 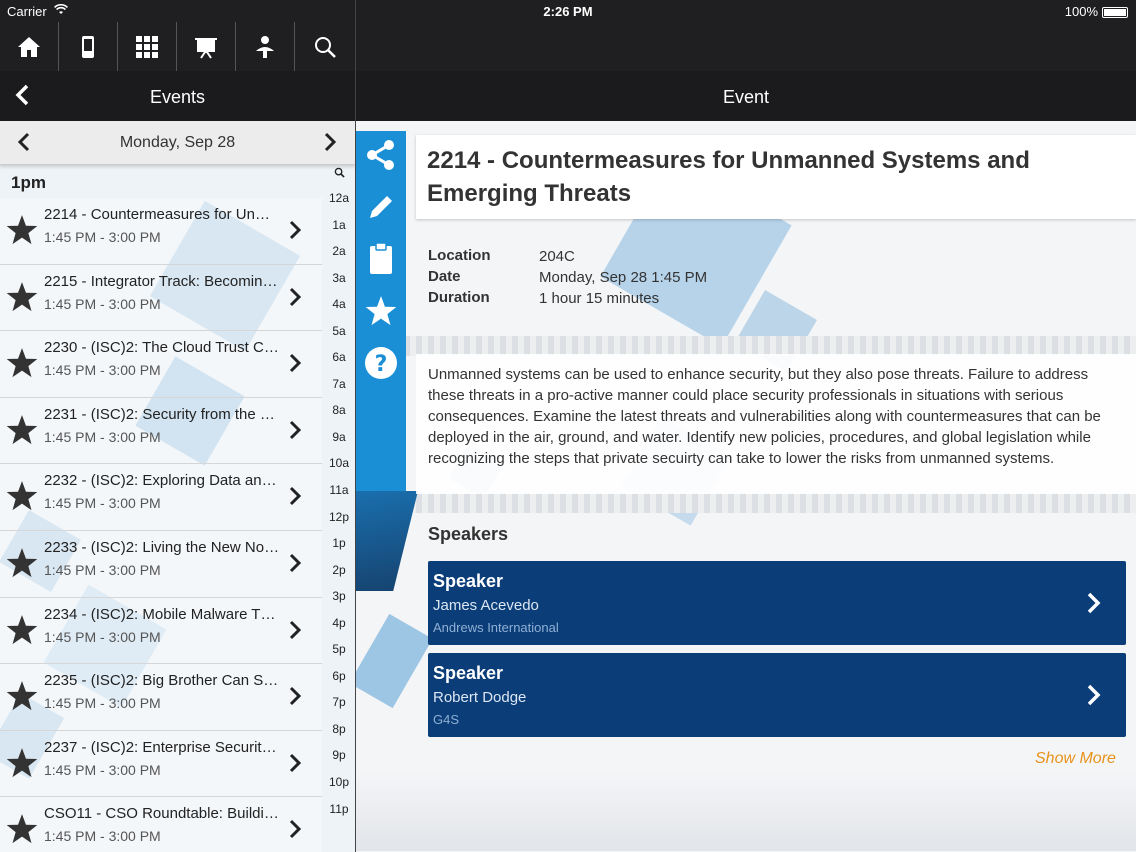 I want to click on hour-index-item: 2a, so click(x=339, y=251).